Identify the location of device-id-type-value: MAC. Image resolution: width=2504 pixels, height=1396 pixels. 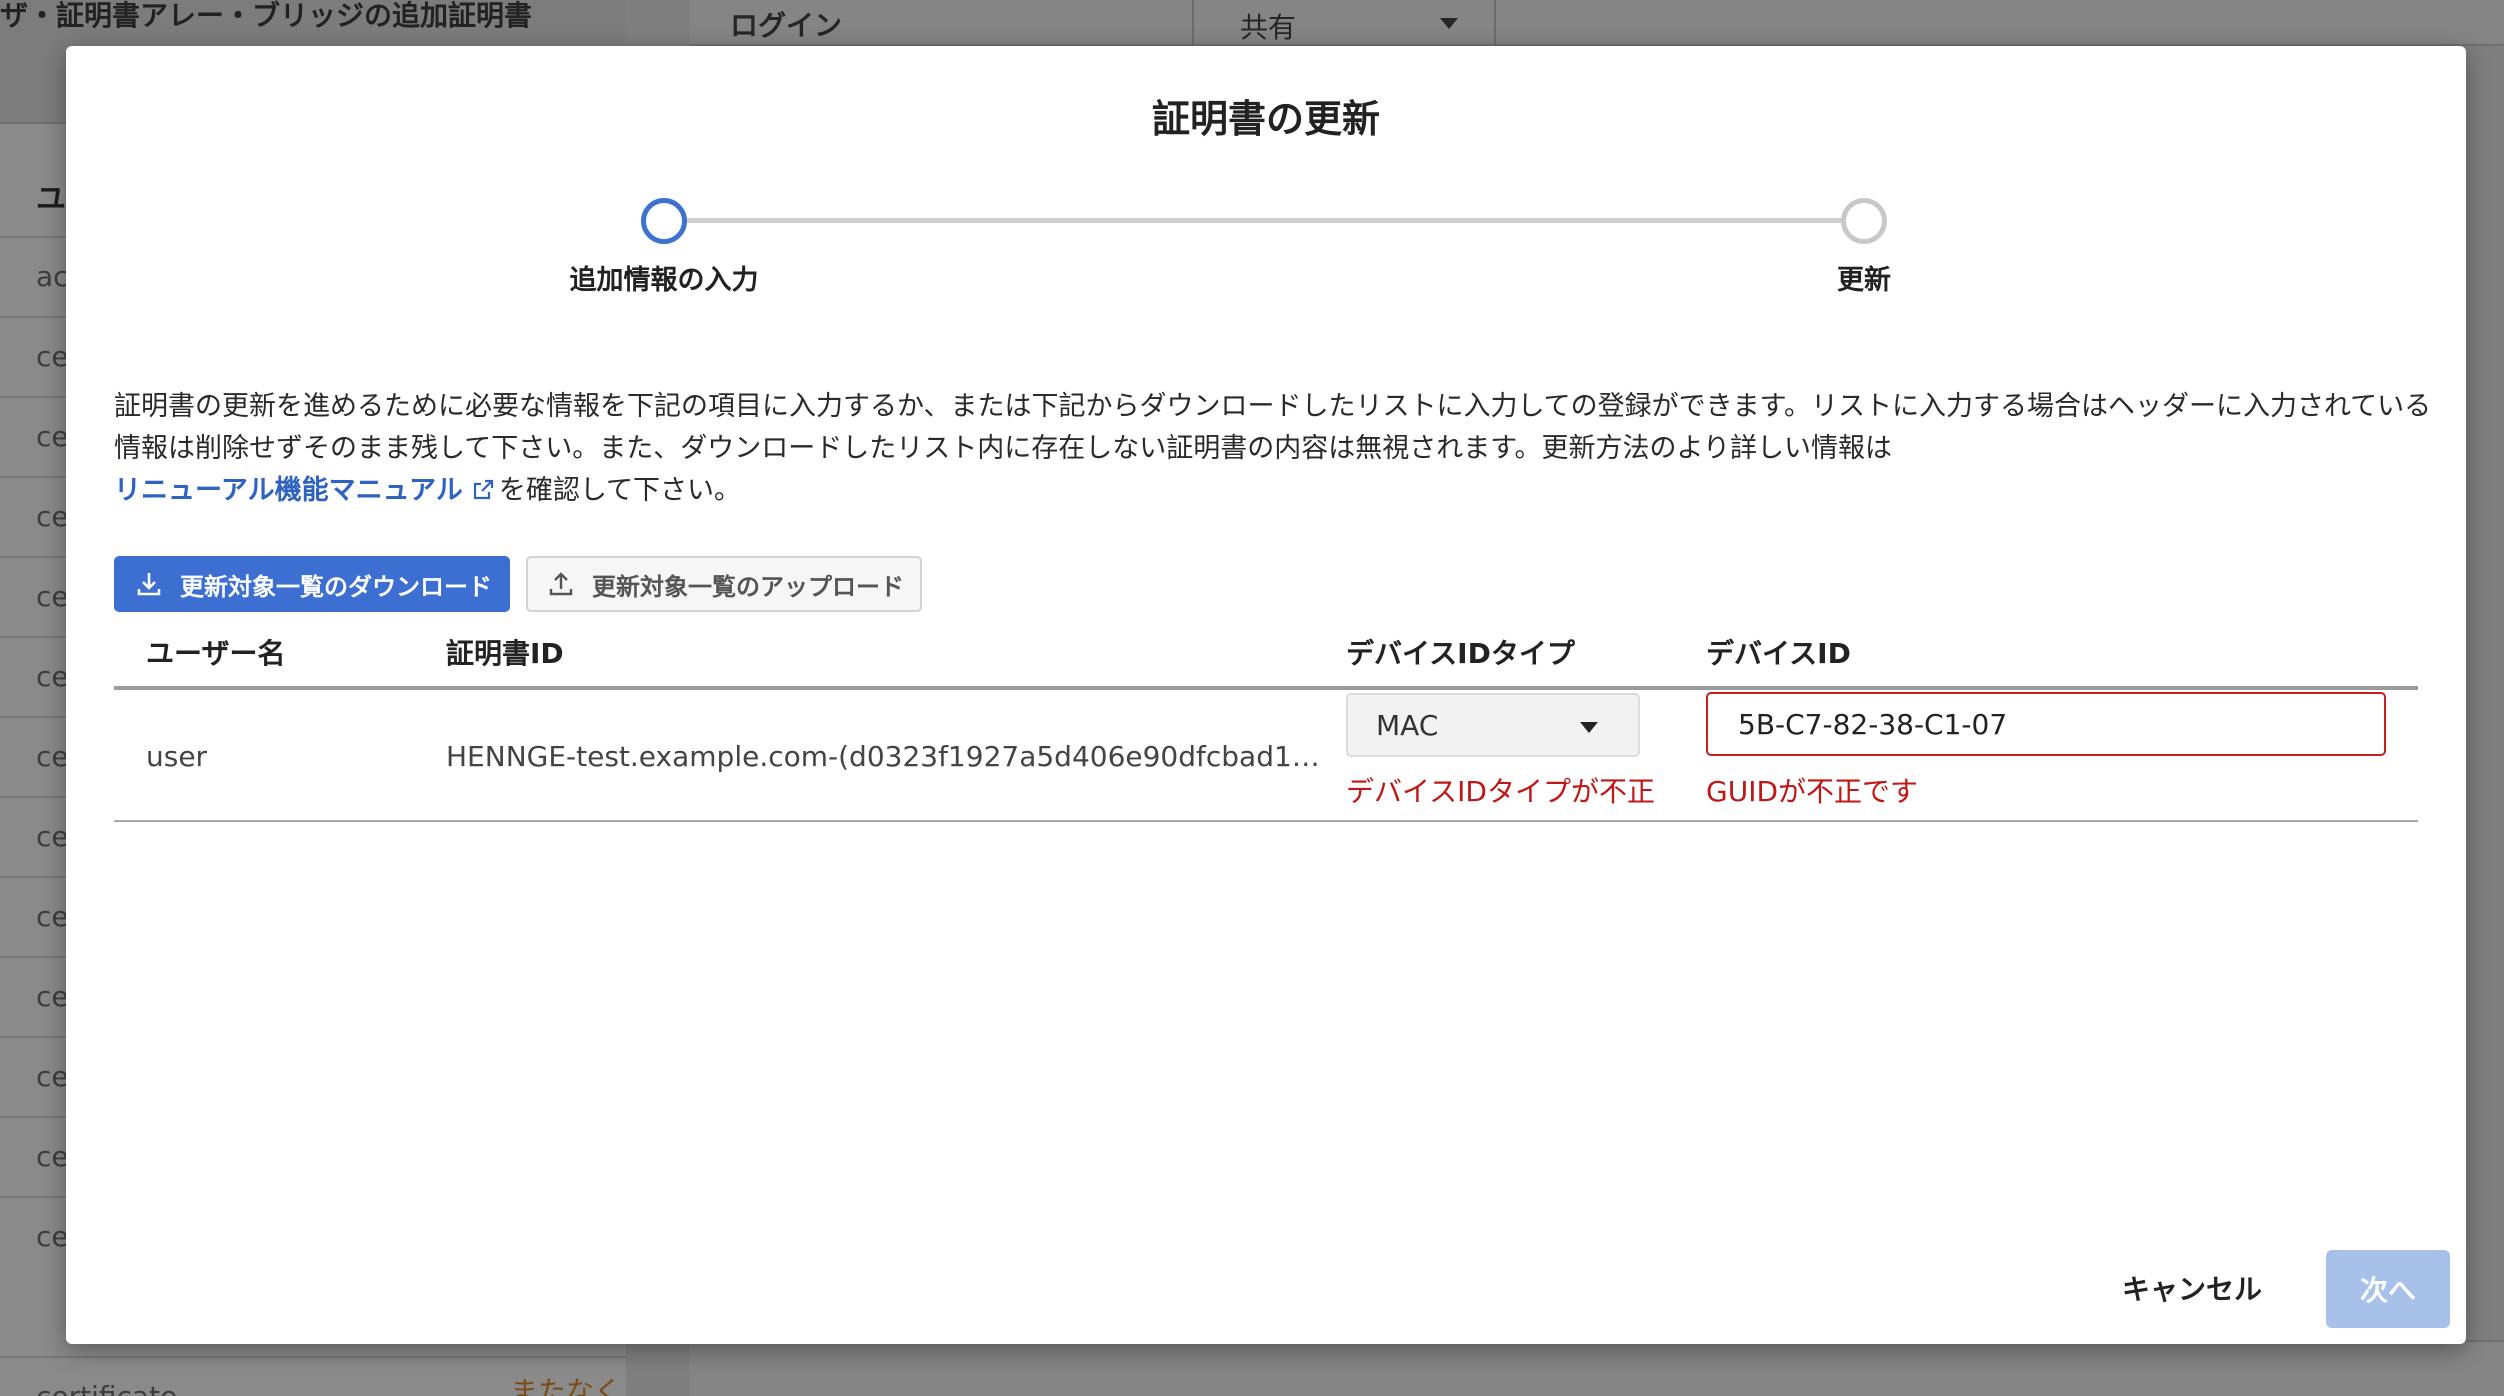
(1407, 725).